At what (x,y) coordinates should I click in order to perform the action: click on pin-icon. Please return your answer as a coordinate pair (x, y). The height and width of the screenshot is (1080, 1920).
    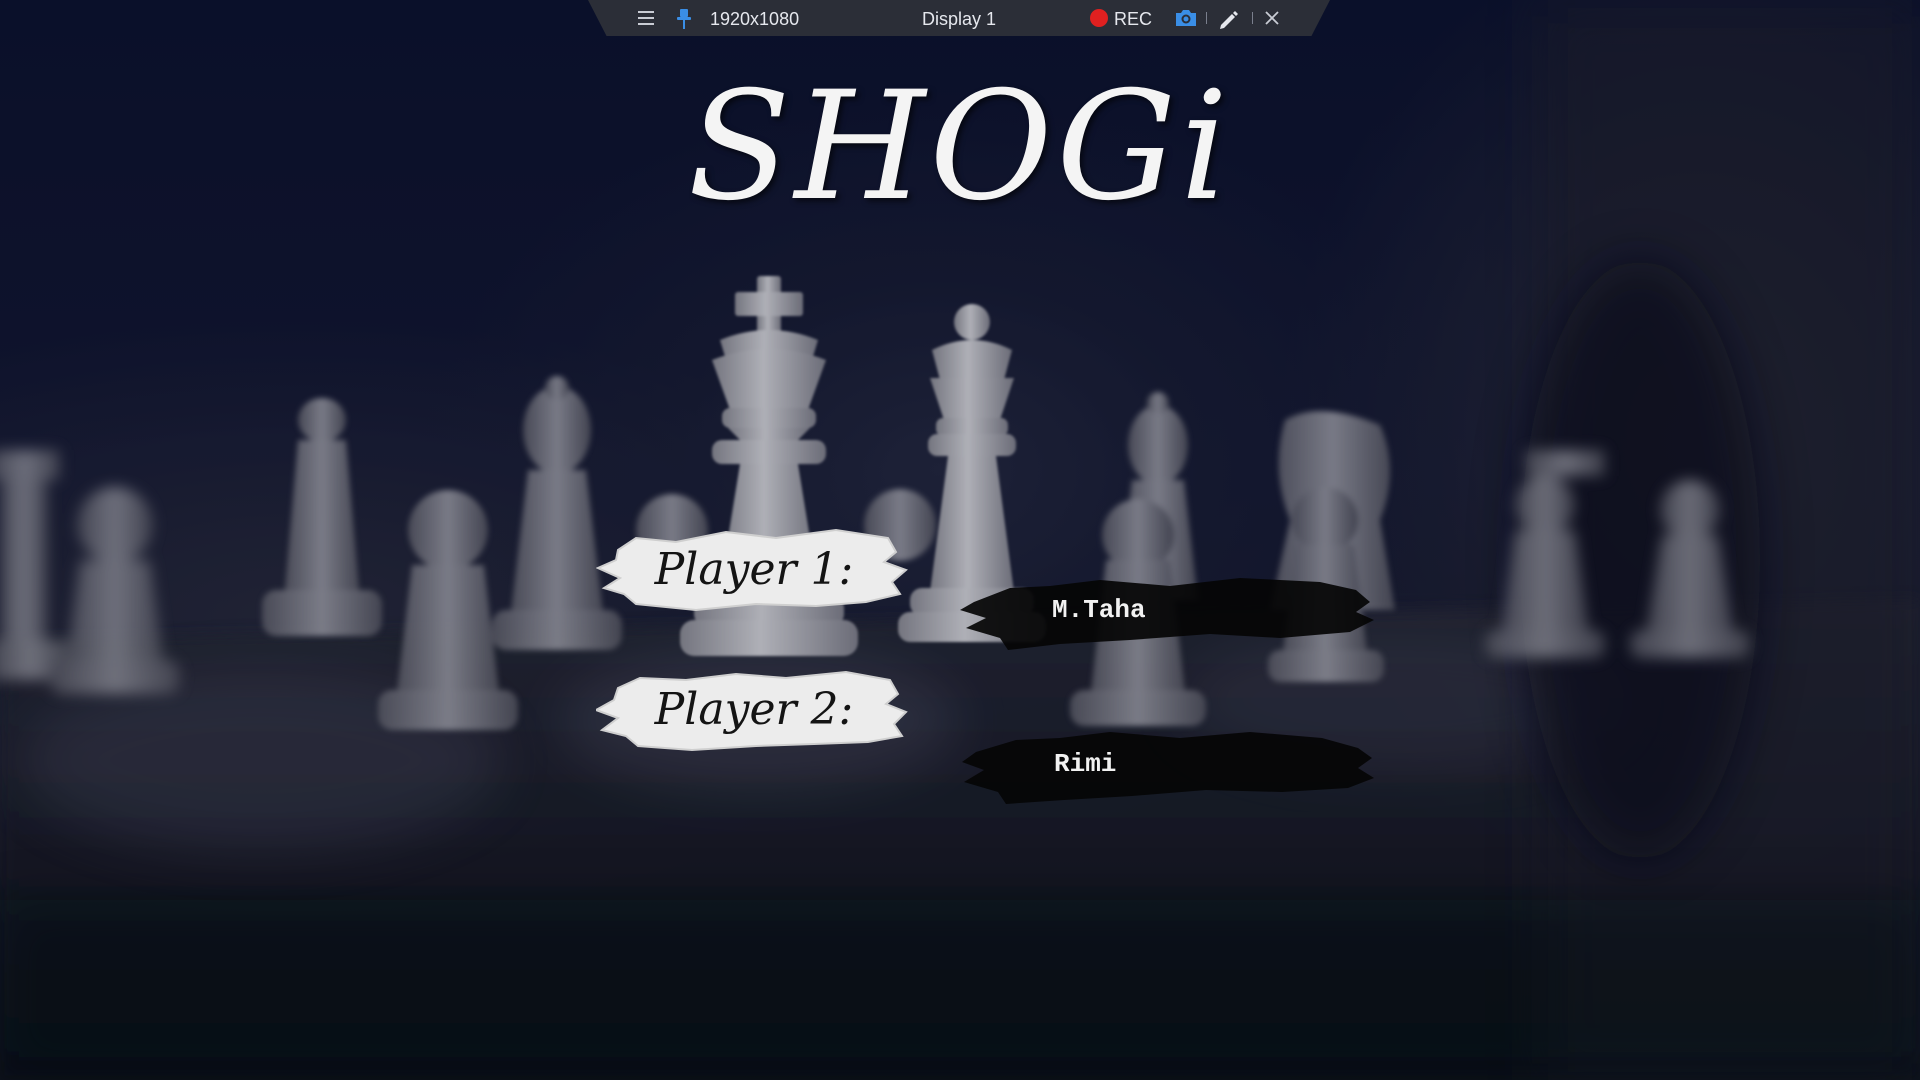
    Looking at the image, I should click on (684, 19).